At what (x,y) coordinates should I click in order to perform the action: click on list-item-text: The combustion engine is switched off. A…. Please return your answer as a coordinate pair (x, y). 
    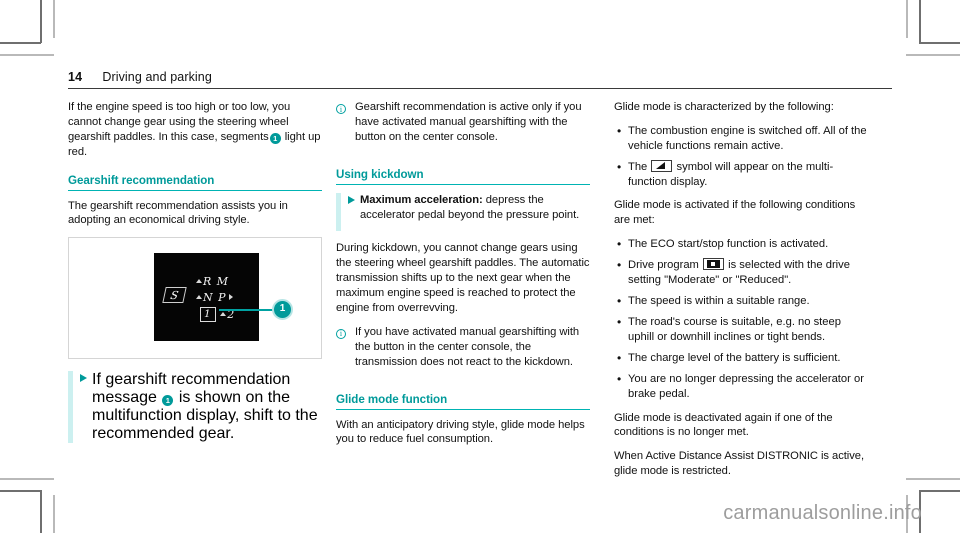
    Looking at the image, I should click on (747, 138).